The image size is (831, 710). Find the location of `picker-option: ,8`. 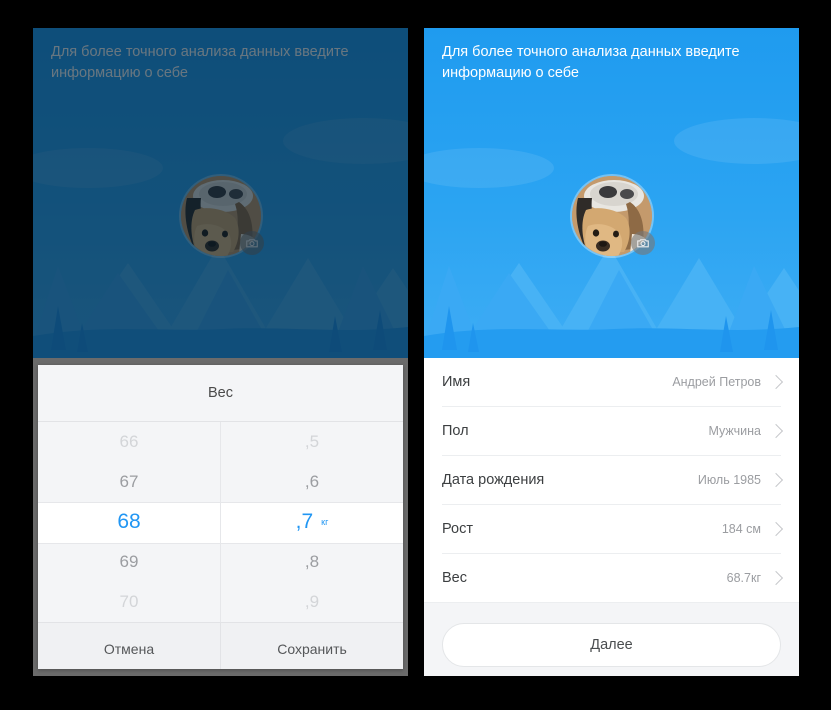

picker-option: ,8 is located at coordinates (312, 562).